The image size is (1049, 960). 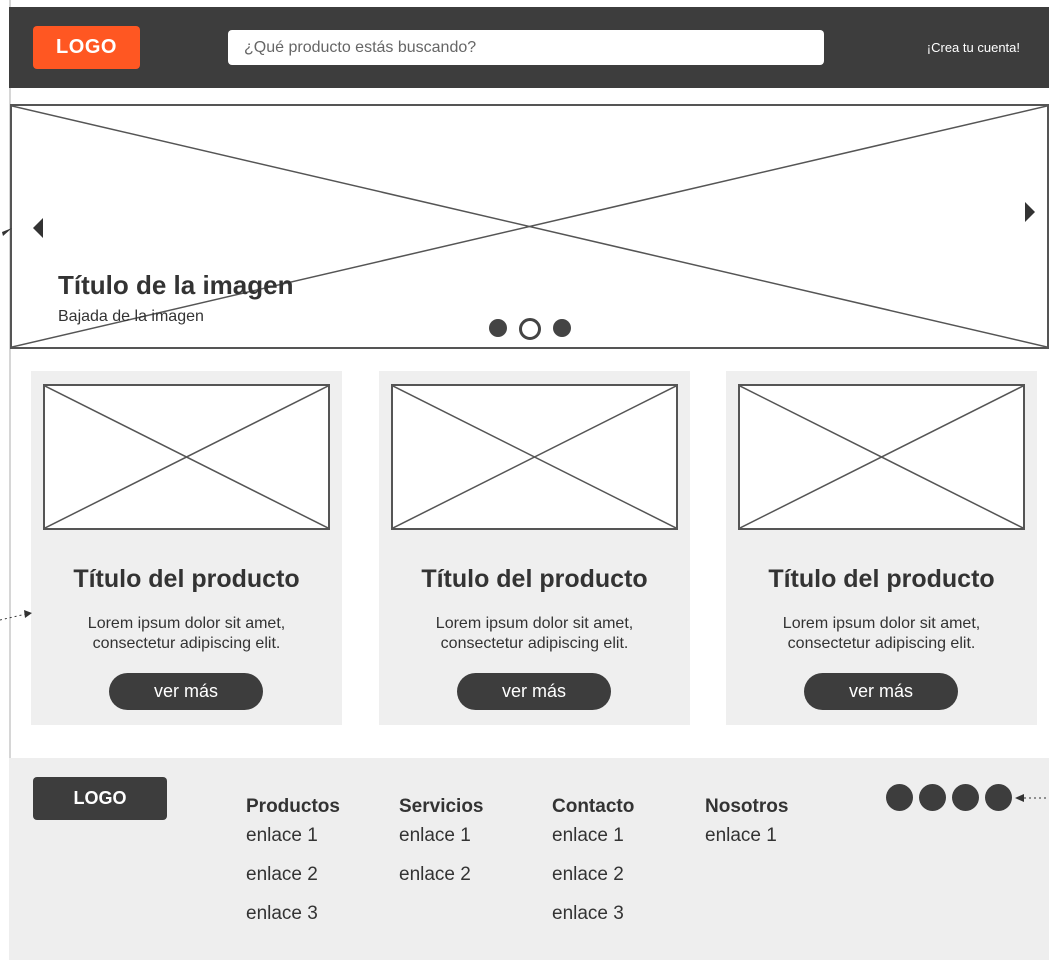 I want to click on create-account-link: ¡Crea tu cuenta!, so click(x=973, y=47).